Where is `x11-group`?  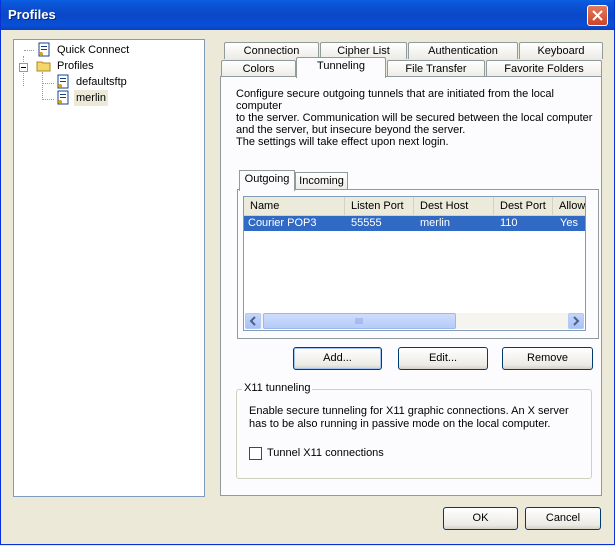
x11-group is located at coordinates (414, 434).